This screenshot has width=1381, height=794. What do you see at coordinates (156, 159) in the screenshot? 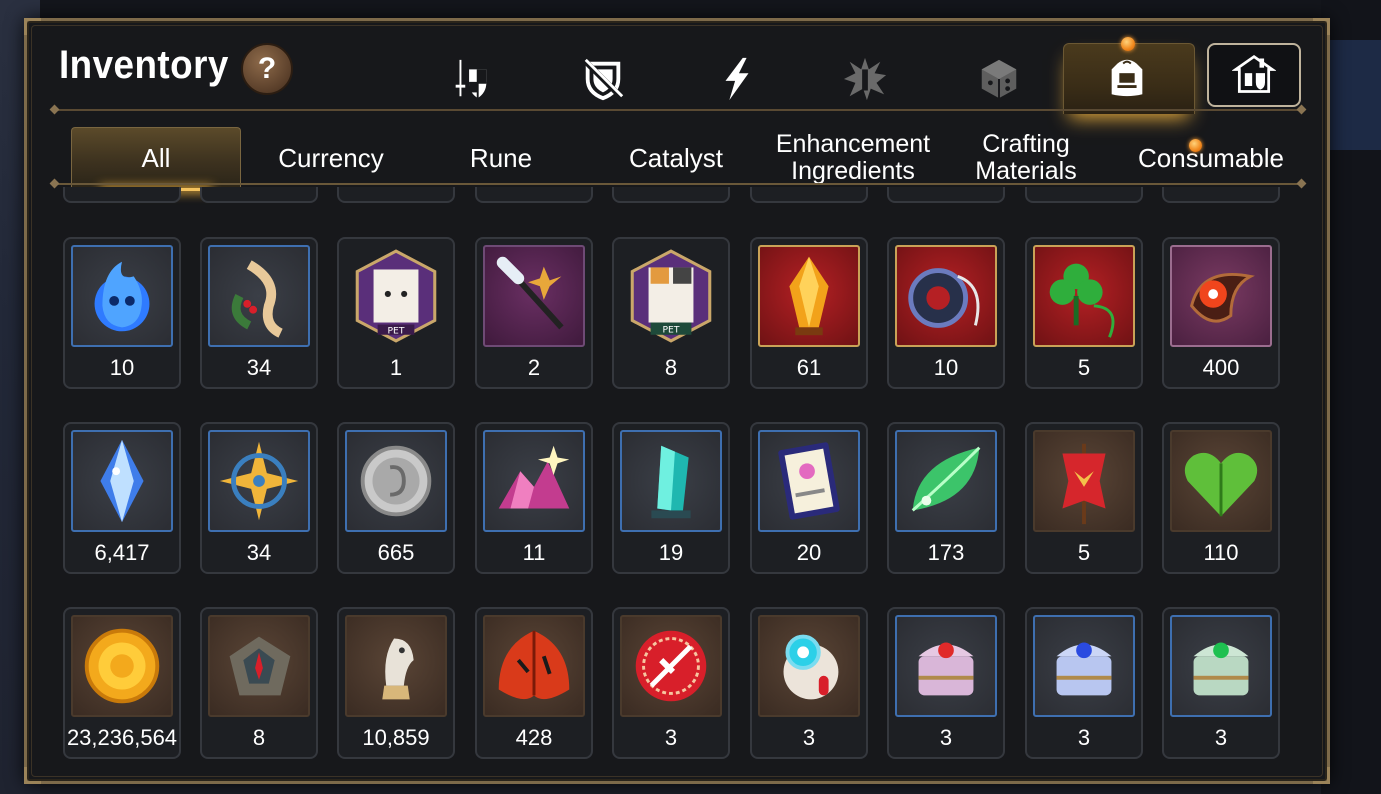
I see `tab-all: All` at bounding box center [156, 159].